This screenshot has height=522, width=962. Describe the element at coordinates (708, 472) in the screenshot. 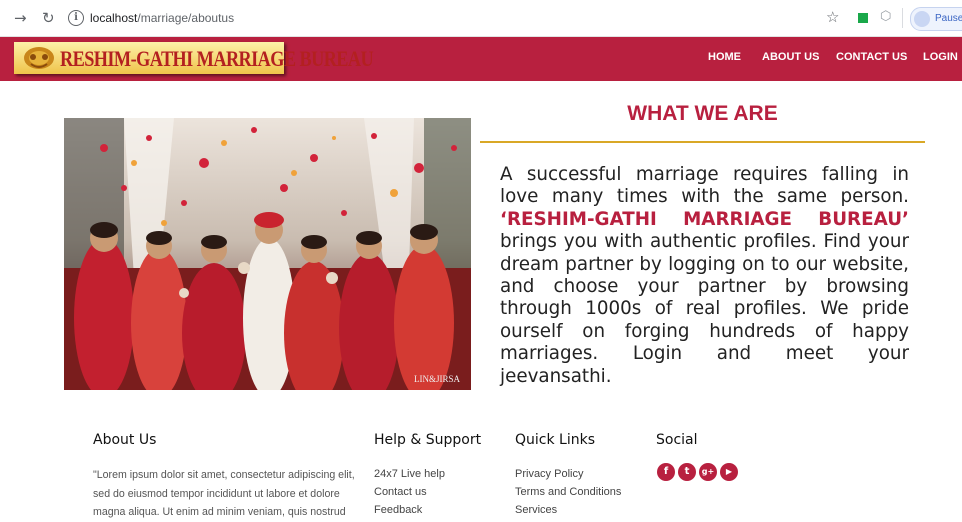

I see `google-plus-icon: g+` at that location.